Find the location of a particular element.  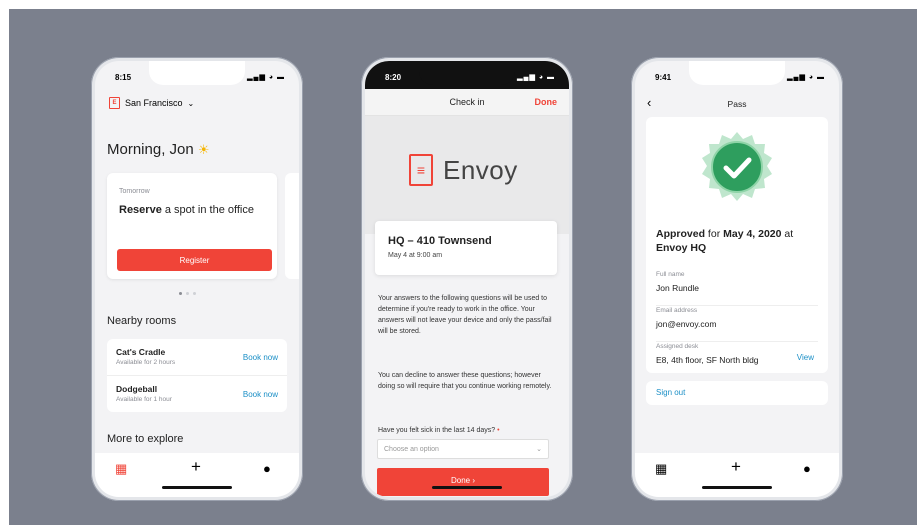

approval-status: Approved for May 4, 2020 at Envoy HQ is located at coordinates (736, 241).